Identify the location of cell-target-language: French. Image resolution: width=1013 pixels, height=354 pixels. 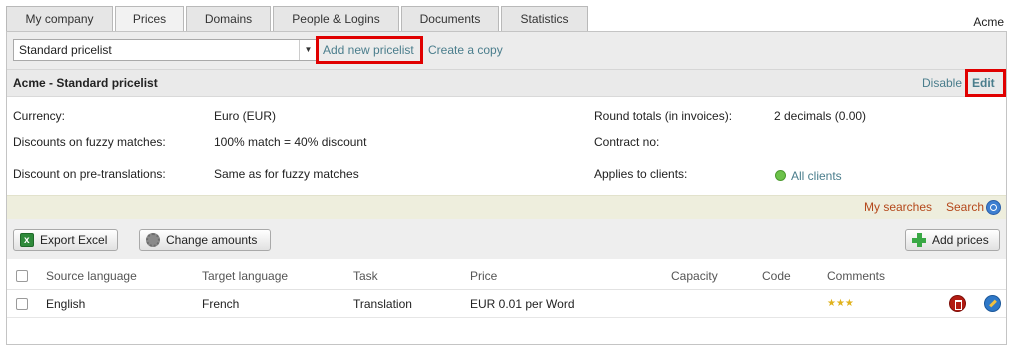
(221, 304).